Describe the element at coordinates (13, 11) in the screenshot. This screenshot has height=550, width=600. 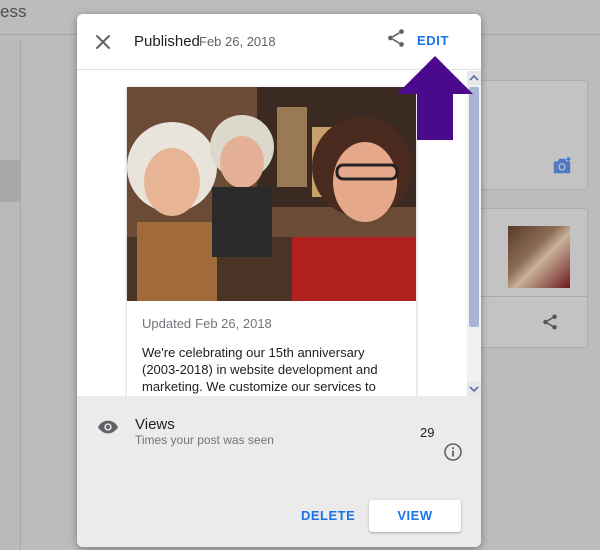
I see `background-title: ess` at that location.